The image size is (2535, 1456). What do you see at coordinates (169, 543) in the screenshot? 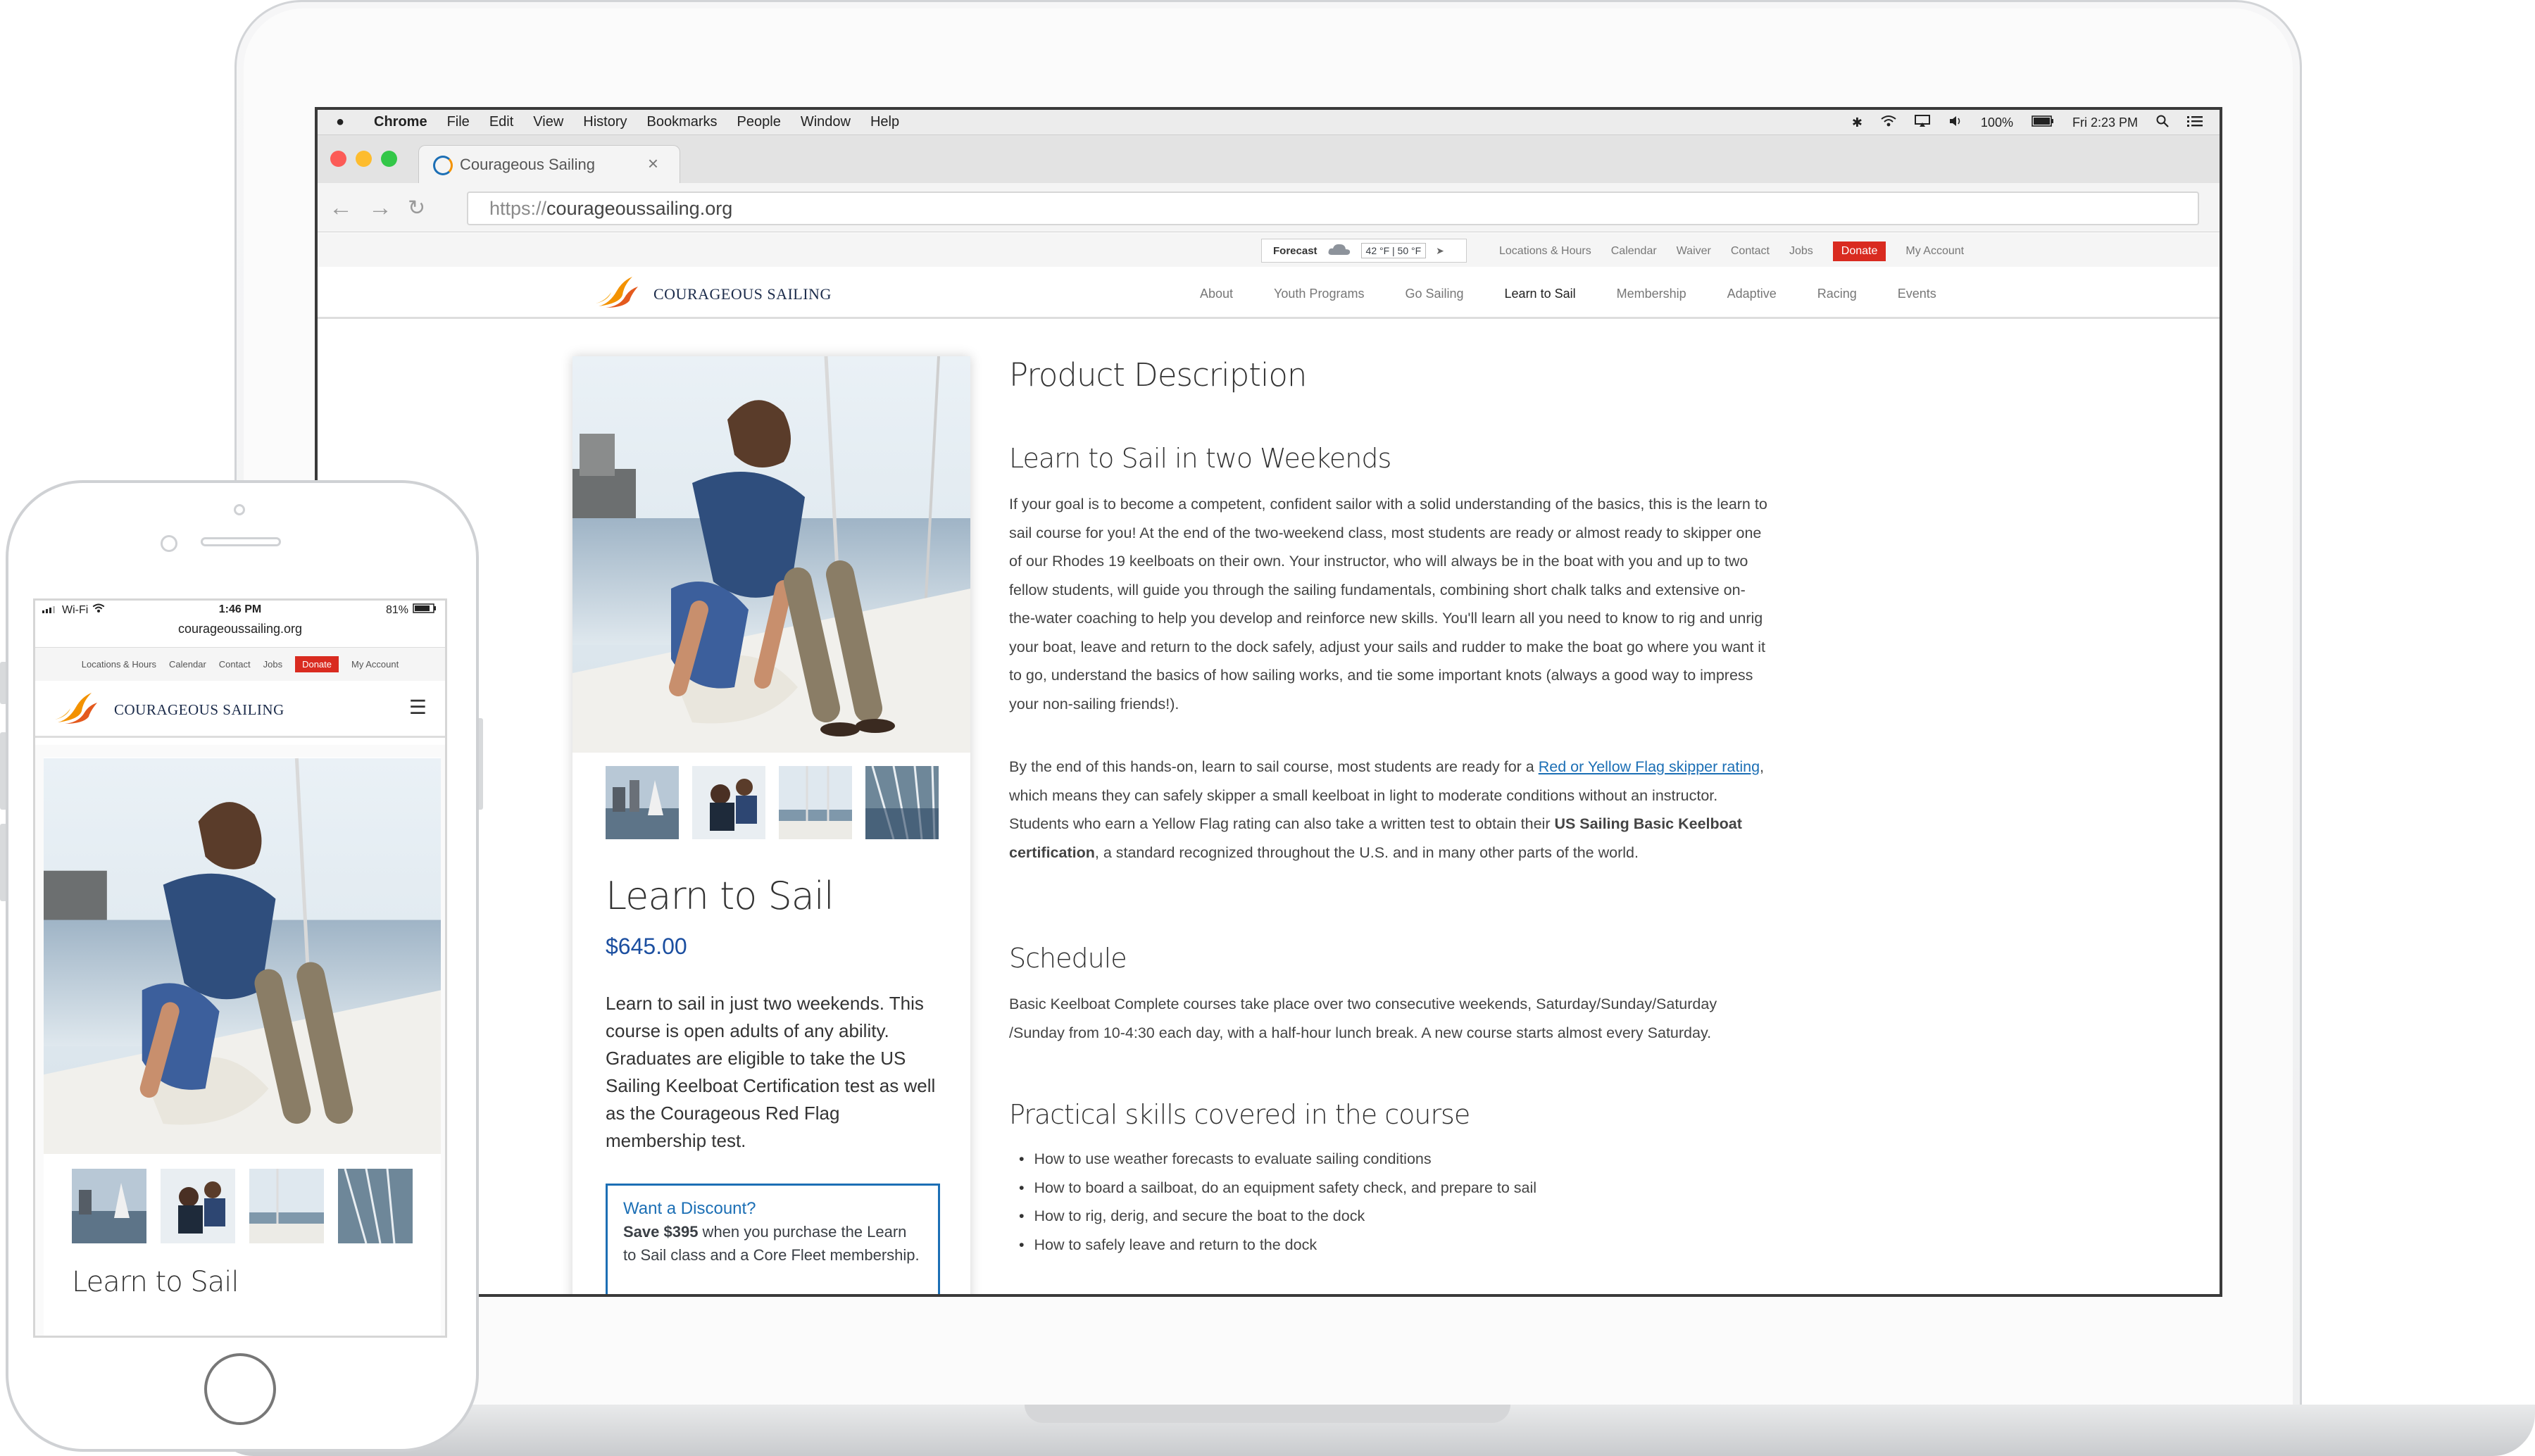
I see `phone-front-camera` at bounding box center [169, 543].